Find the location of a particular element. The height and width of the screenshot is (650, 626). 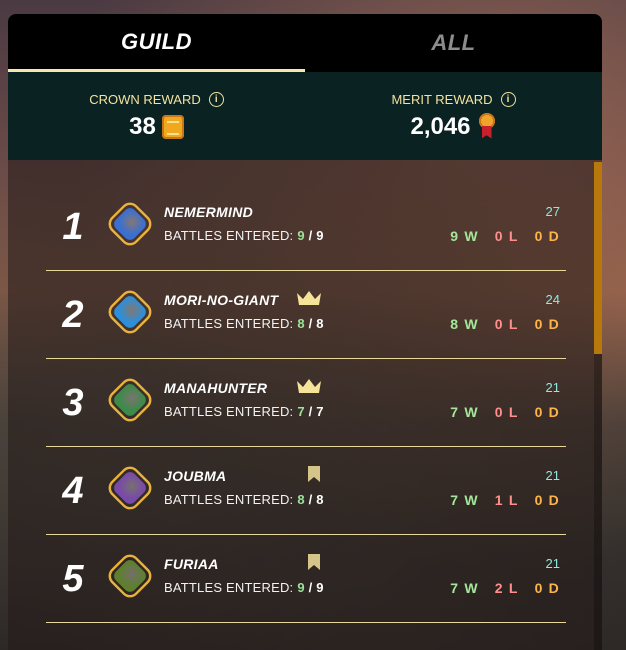

crown-reward-value: 38 is located at coordinates (142, 126).